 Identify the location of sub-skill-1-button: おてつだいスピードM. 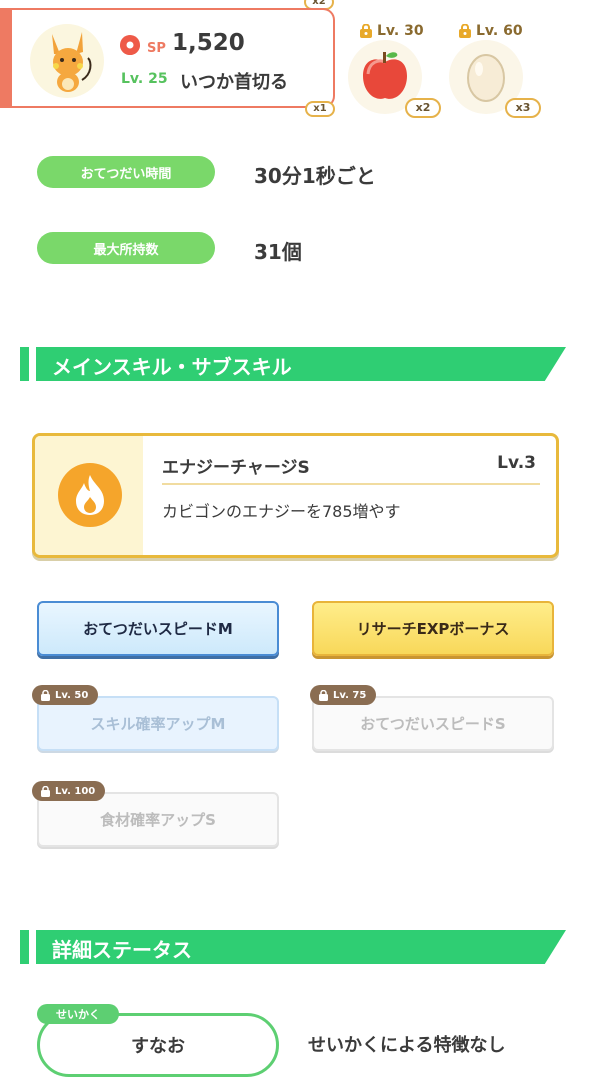
(158, 628).